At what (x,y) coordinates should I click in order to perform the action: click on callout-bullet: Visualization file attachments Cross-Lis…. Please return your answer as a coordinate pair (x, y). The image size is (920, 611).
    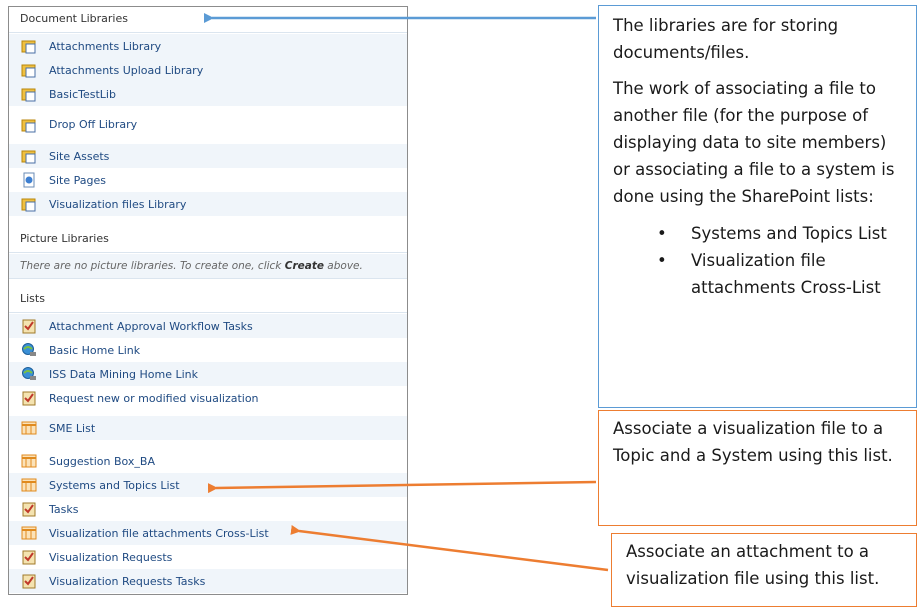
    Looking at the image, I should click on (757, 274).